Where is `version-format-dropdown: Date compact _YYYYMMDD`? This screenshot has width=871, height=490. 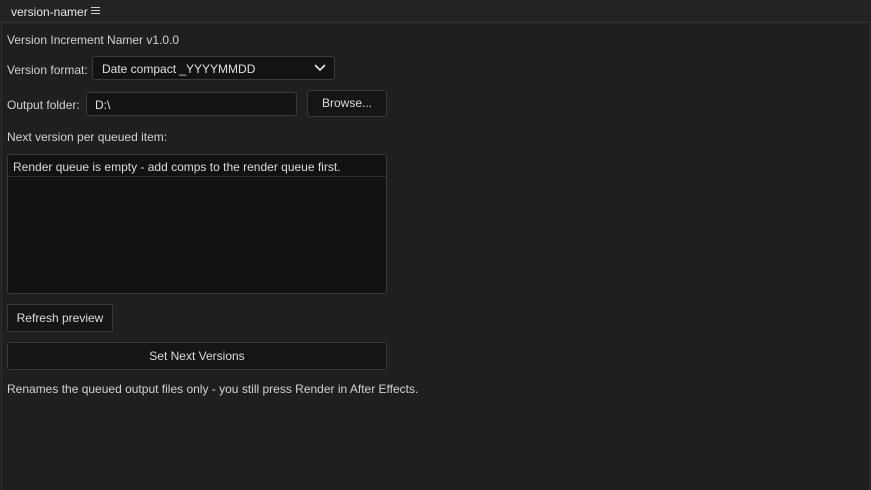 version-format-dropdown: Date compact _YYYYMMDD is located at coordinates (213, 68).